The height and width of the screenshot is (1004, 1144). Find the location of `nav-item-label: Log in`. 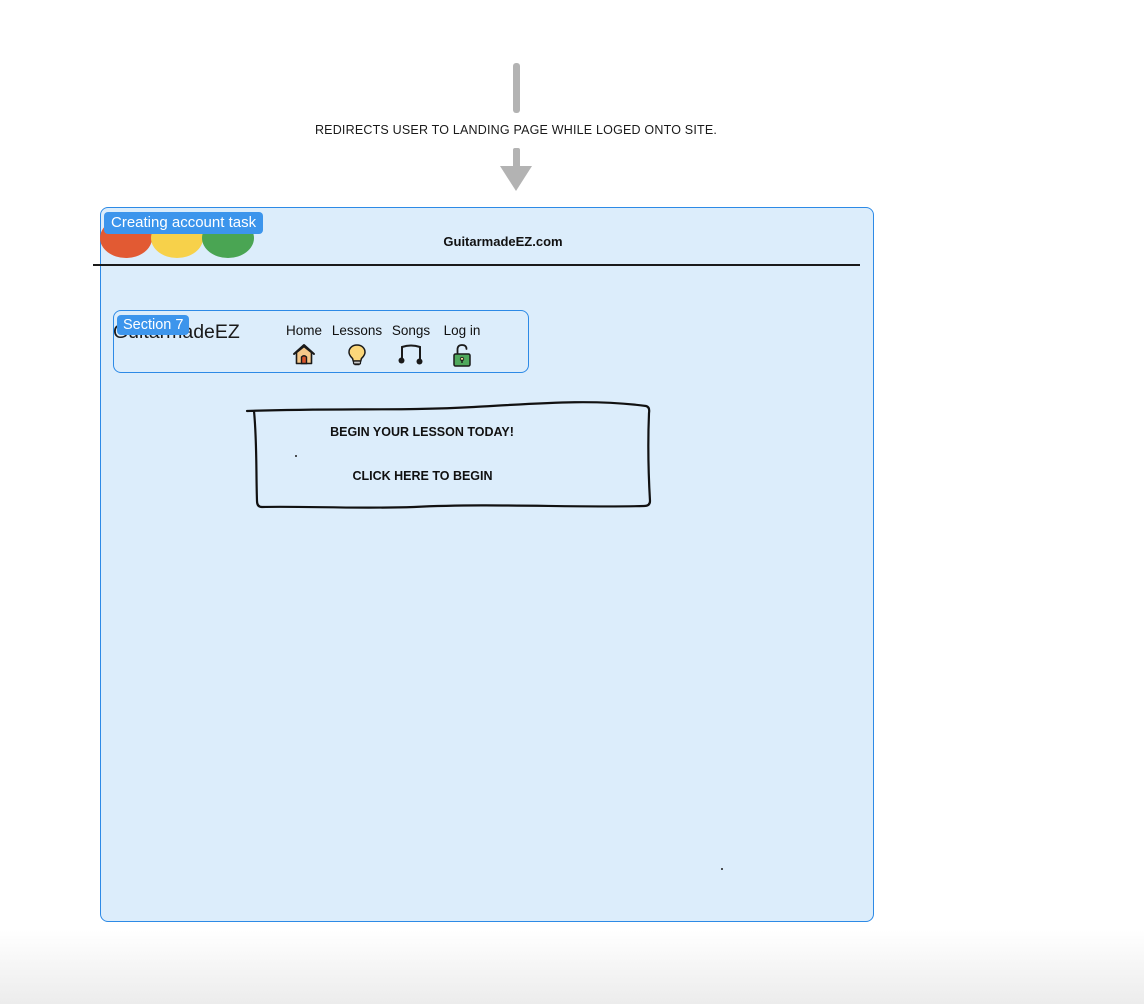

nav-item-label: Log in is located at coordinates (462, 330).